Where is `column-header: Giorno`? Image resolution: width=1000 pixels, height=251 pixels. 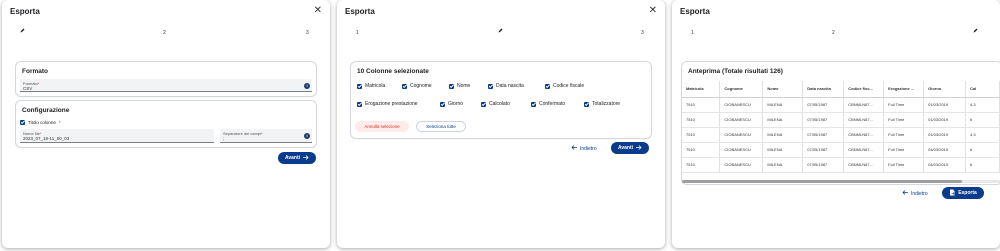 column-header: Giorno is located at coordinates (945, 89).